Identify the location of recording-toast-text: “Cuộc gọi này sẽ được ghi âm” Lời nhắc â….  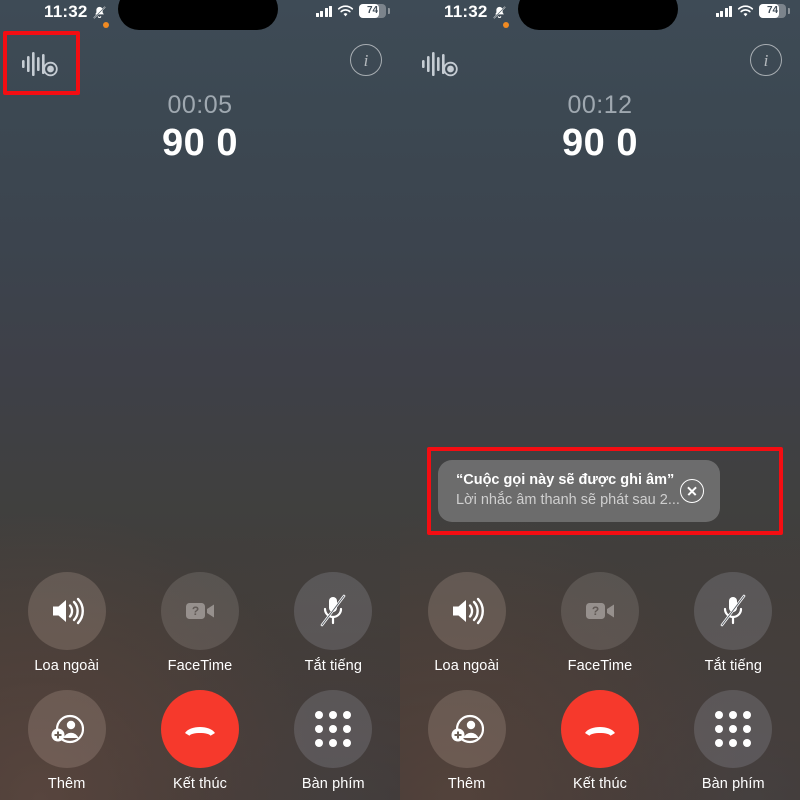
(559, 490).